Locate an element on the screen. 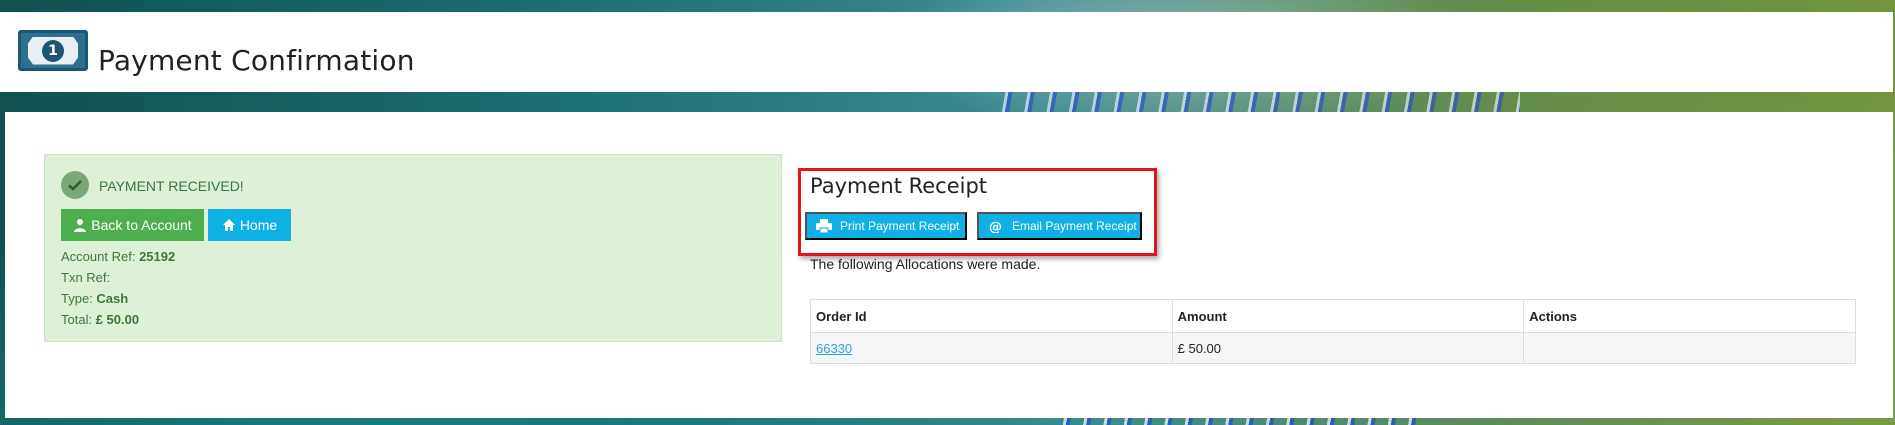  home-label: Home is located at coordinates (258, 225).